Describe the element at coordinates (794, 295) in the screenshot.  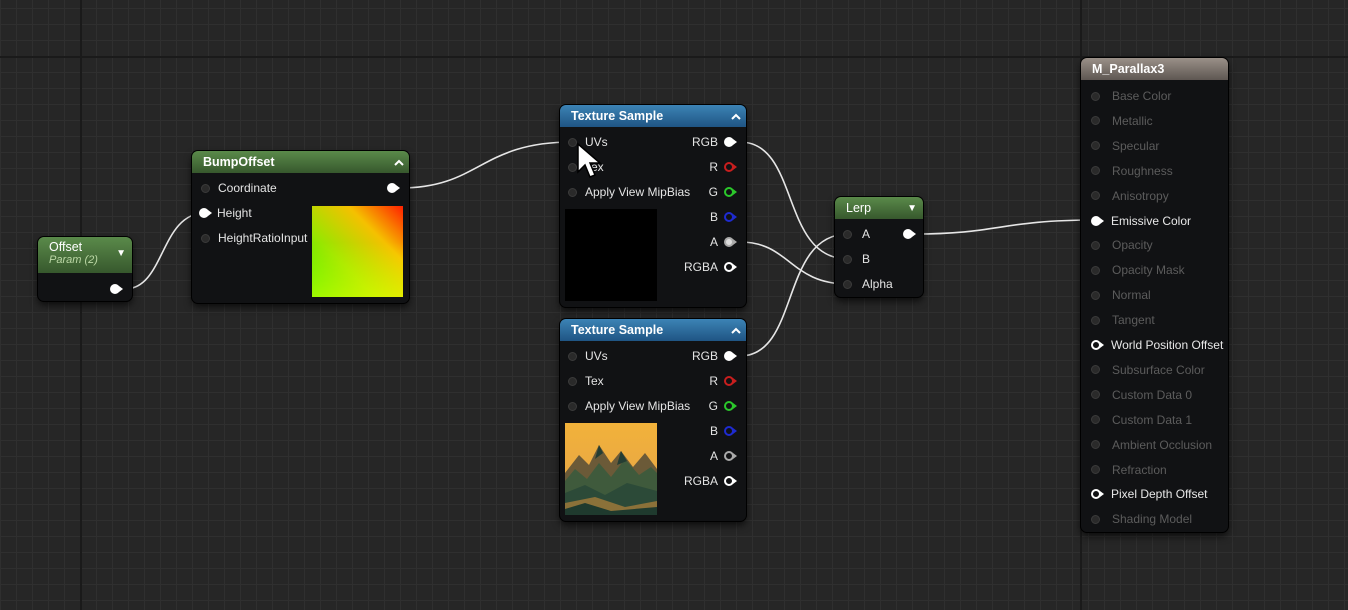
I see `wire-tex2rgb-to-lerpa` at that location.